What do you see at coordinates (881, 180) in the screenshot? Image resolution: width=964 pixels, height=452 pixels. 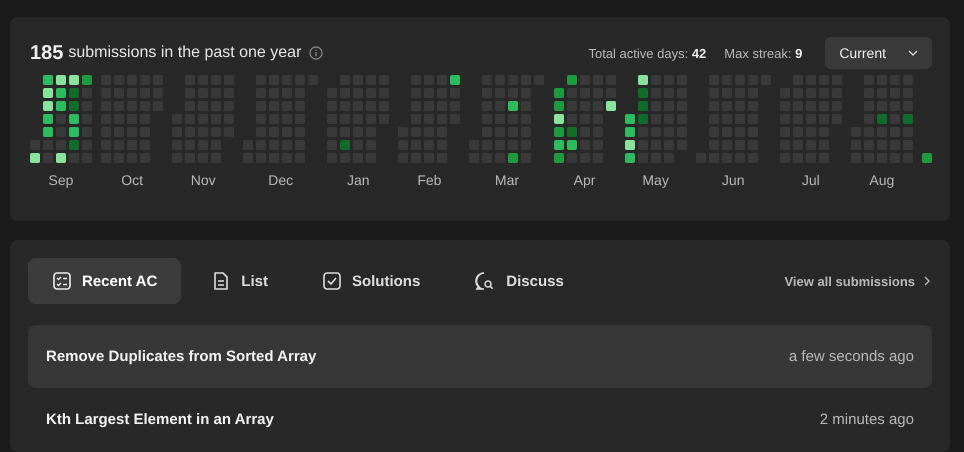 I see `month-label: Aug` at bounding box center [881, 180].